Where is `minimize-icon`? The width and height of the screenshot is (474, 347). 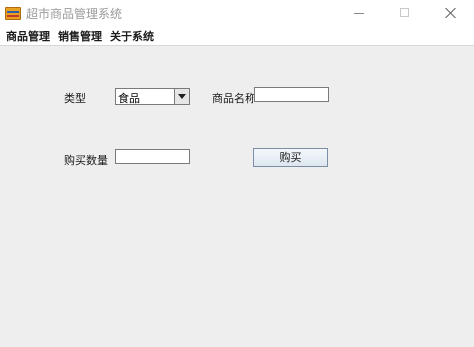 minimize-icon is located at coordinates (359, 13).